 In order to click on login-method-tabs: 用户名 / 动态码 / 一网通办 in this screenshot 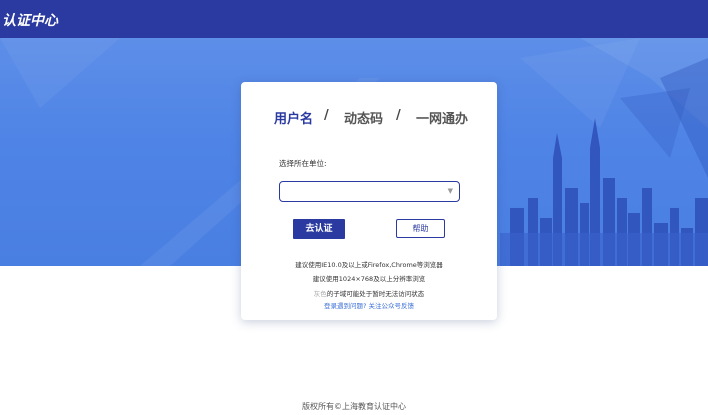, I will do `click(369, 119)`.